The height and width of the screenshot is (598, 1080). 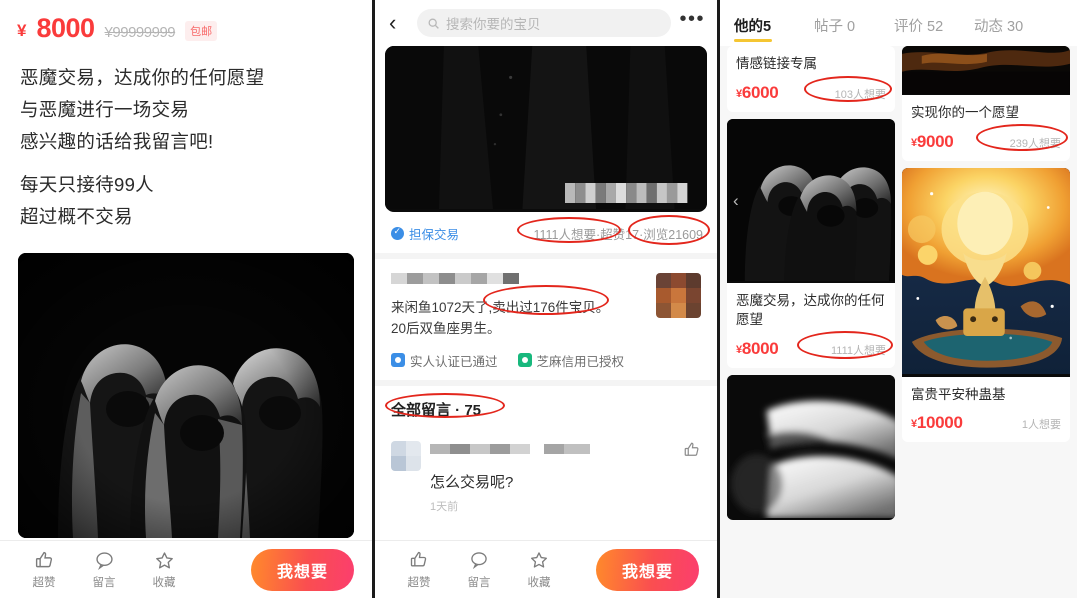 I want to click on card-footer: ¥10000 1人想要, so click(x=986, y=423).